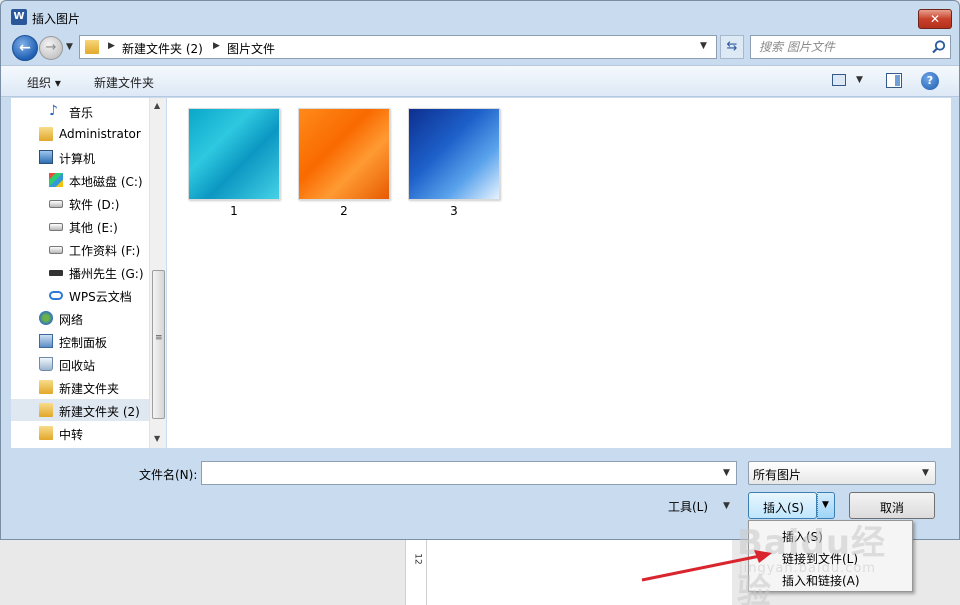 Image resolution: width=960 pixels, height=605 pixels. Describe the element at coordinates (46, 157) in the screenshot. I see `computer-icon` at that location.